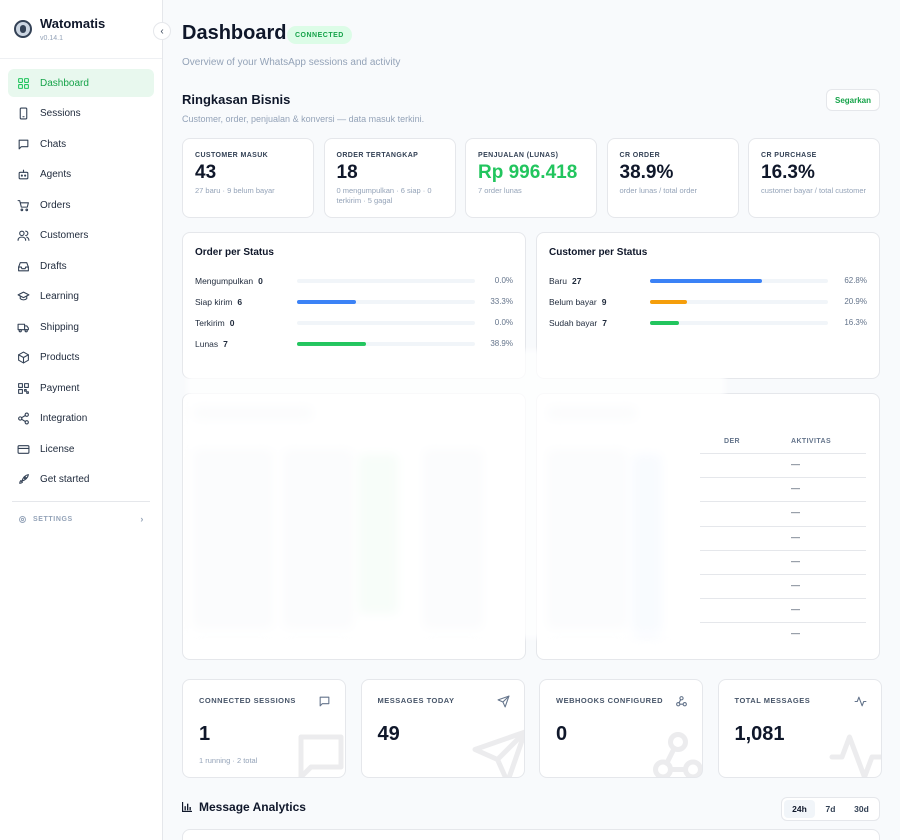  Describe the element at coordinates (64, 418) in the screenshot. I see `sidebar-item-label: Integration` at that location.